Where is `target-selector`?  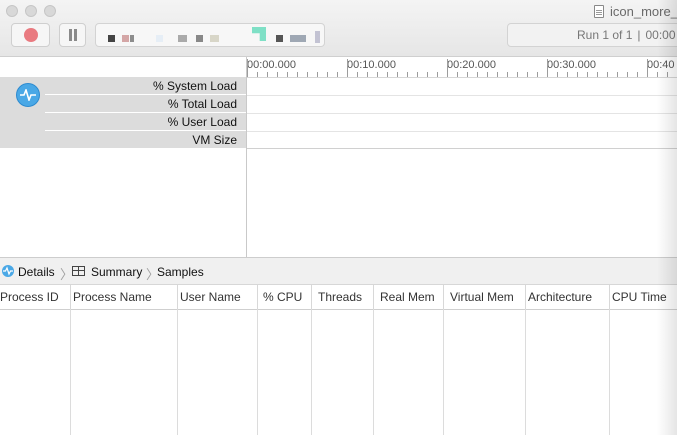 target-selector is located at coordinates (210, 35).